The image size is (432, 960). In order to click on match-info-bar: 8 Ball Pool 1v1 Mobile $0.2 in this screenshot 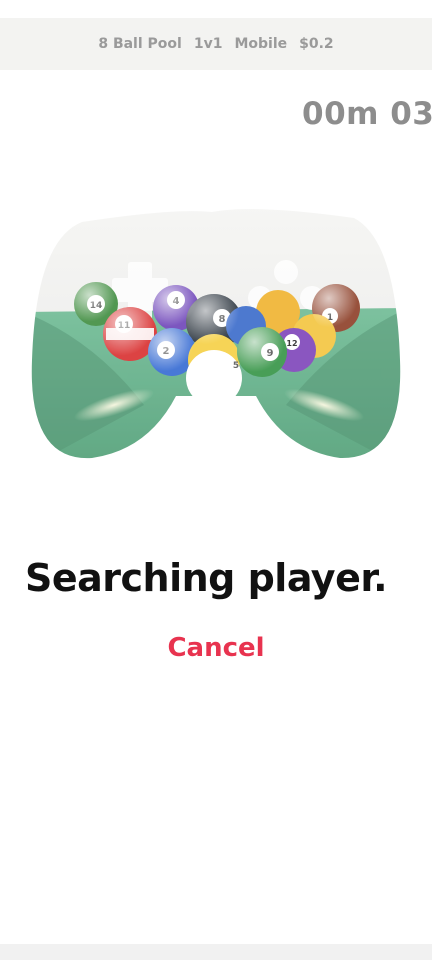, I will do `click(216, 44)`.